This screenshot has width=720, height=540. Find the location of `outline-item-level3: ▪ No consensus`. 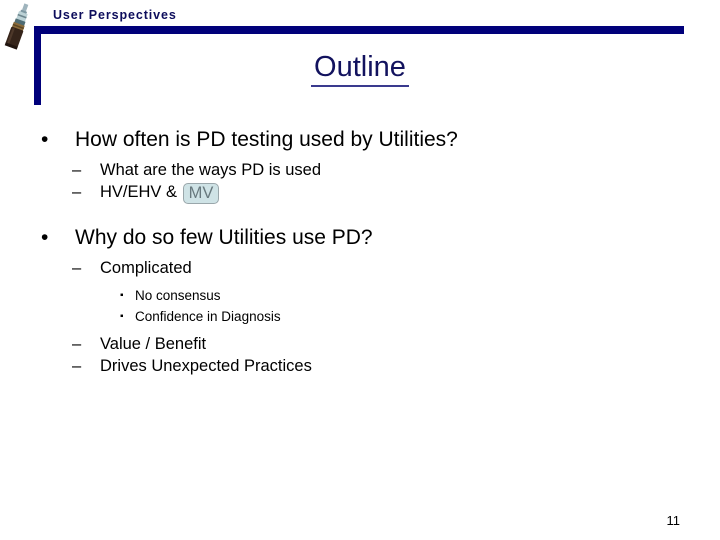

outline-item-level3: ▪ No consensus is located at coordinates (360, 295).